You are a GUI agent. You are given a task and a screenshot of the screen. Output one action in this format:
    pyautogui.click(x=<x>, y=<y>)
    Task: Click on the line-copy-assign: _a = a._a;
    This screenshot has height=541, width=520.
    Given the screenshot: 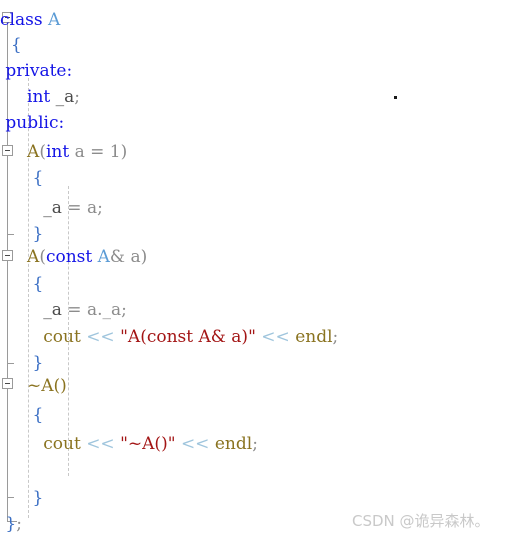 What is the action you would take?
    pyautogui.click(x=260, y=311)
    